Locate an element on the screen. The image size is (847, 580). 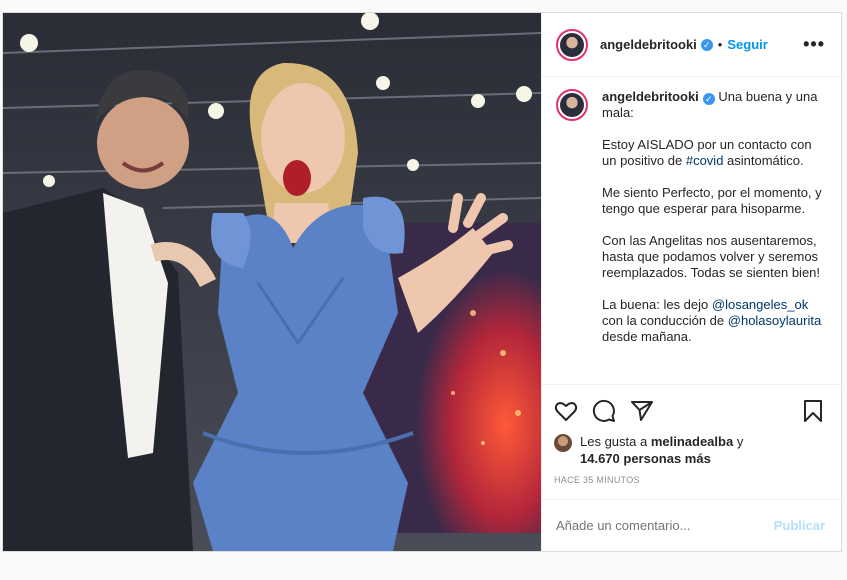
likes-count: 14.670 personas más is located at coordinates (645, 458).